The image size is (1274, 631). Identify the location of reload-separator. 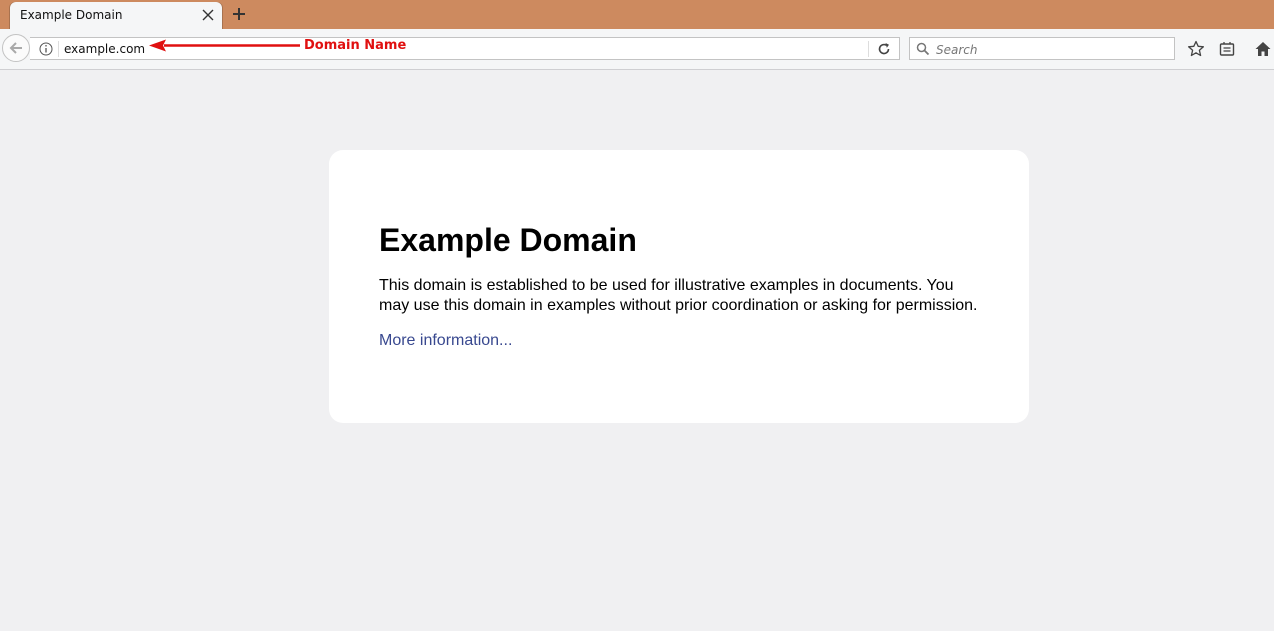
(868, 49).